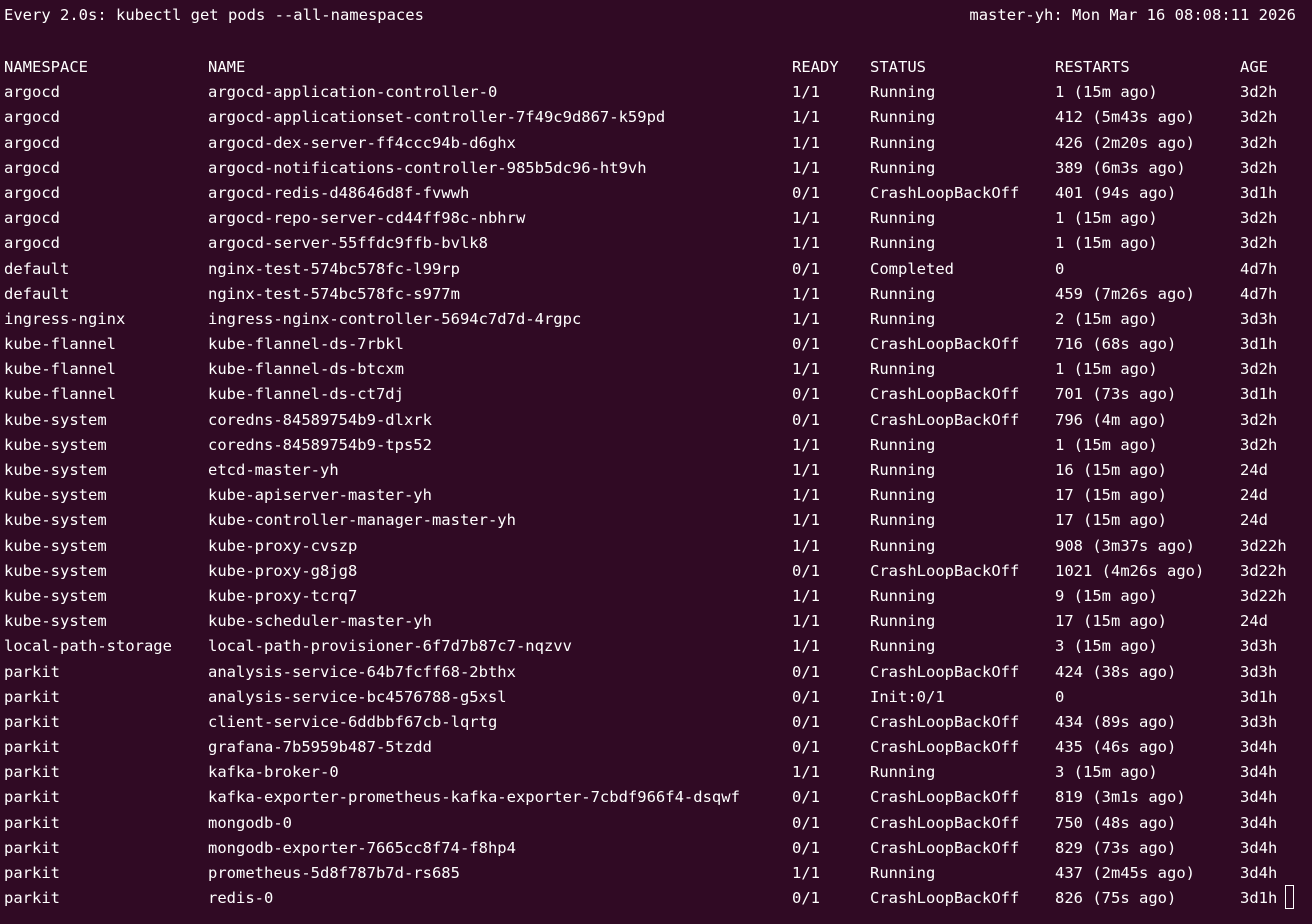 Image resolution: width=1312 pixels, height=924 pixels. Describe the element at coordinates (334, 268) in the screenshot. I see `cell-name: nginx-test-574bc578fc-l99rp` at that location.